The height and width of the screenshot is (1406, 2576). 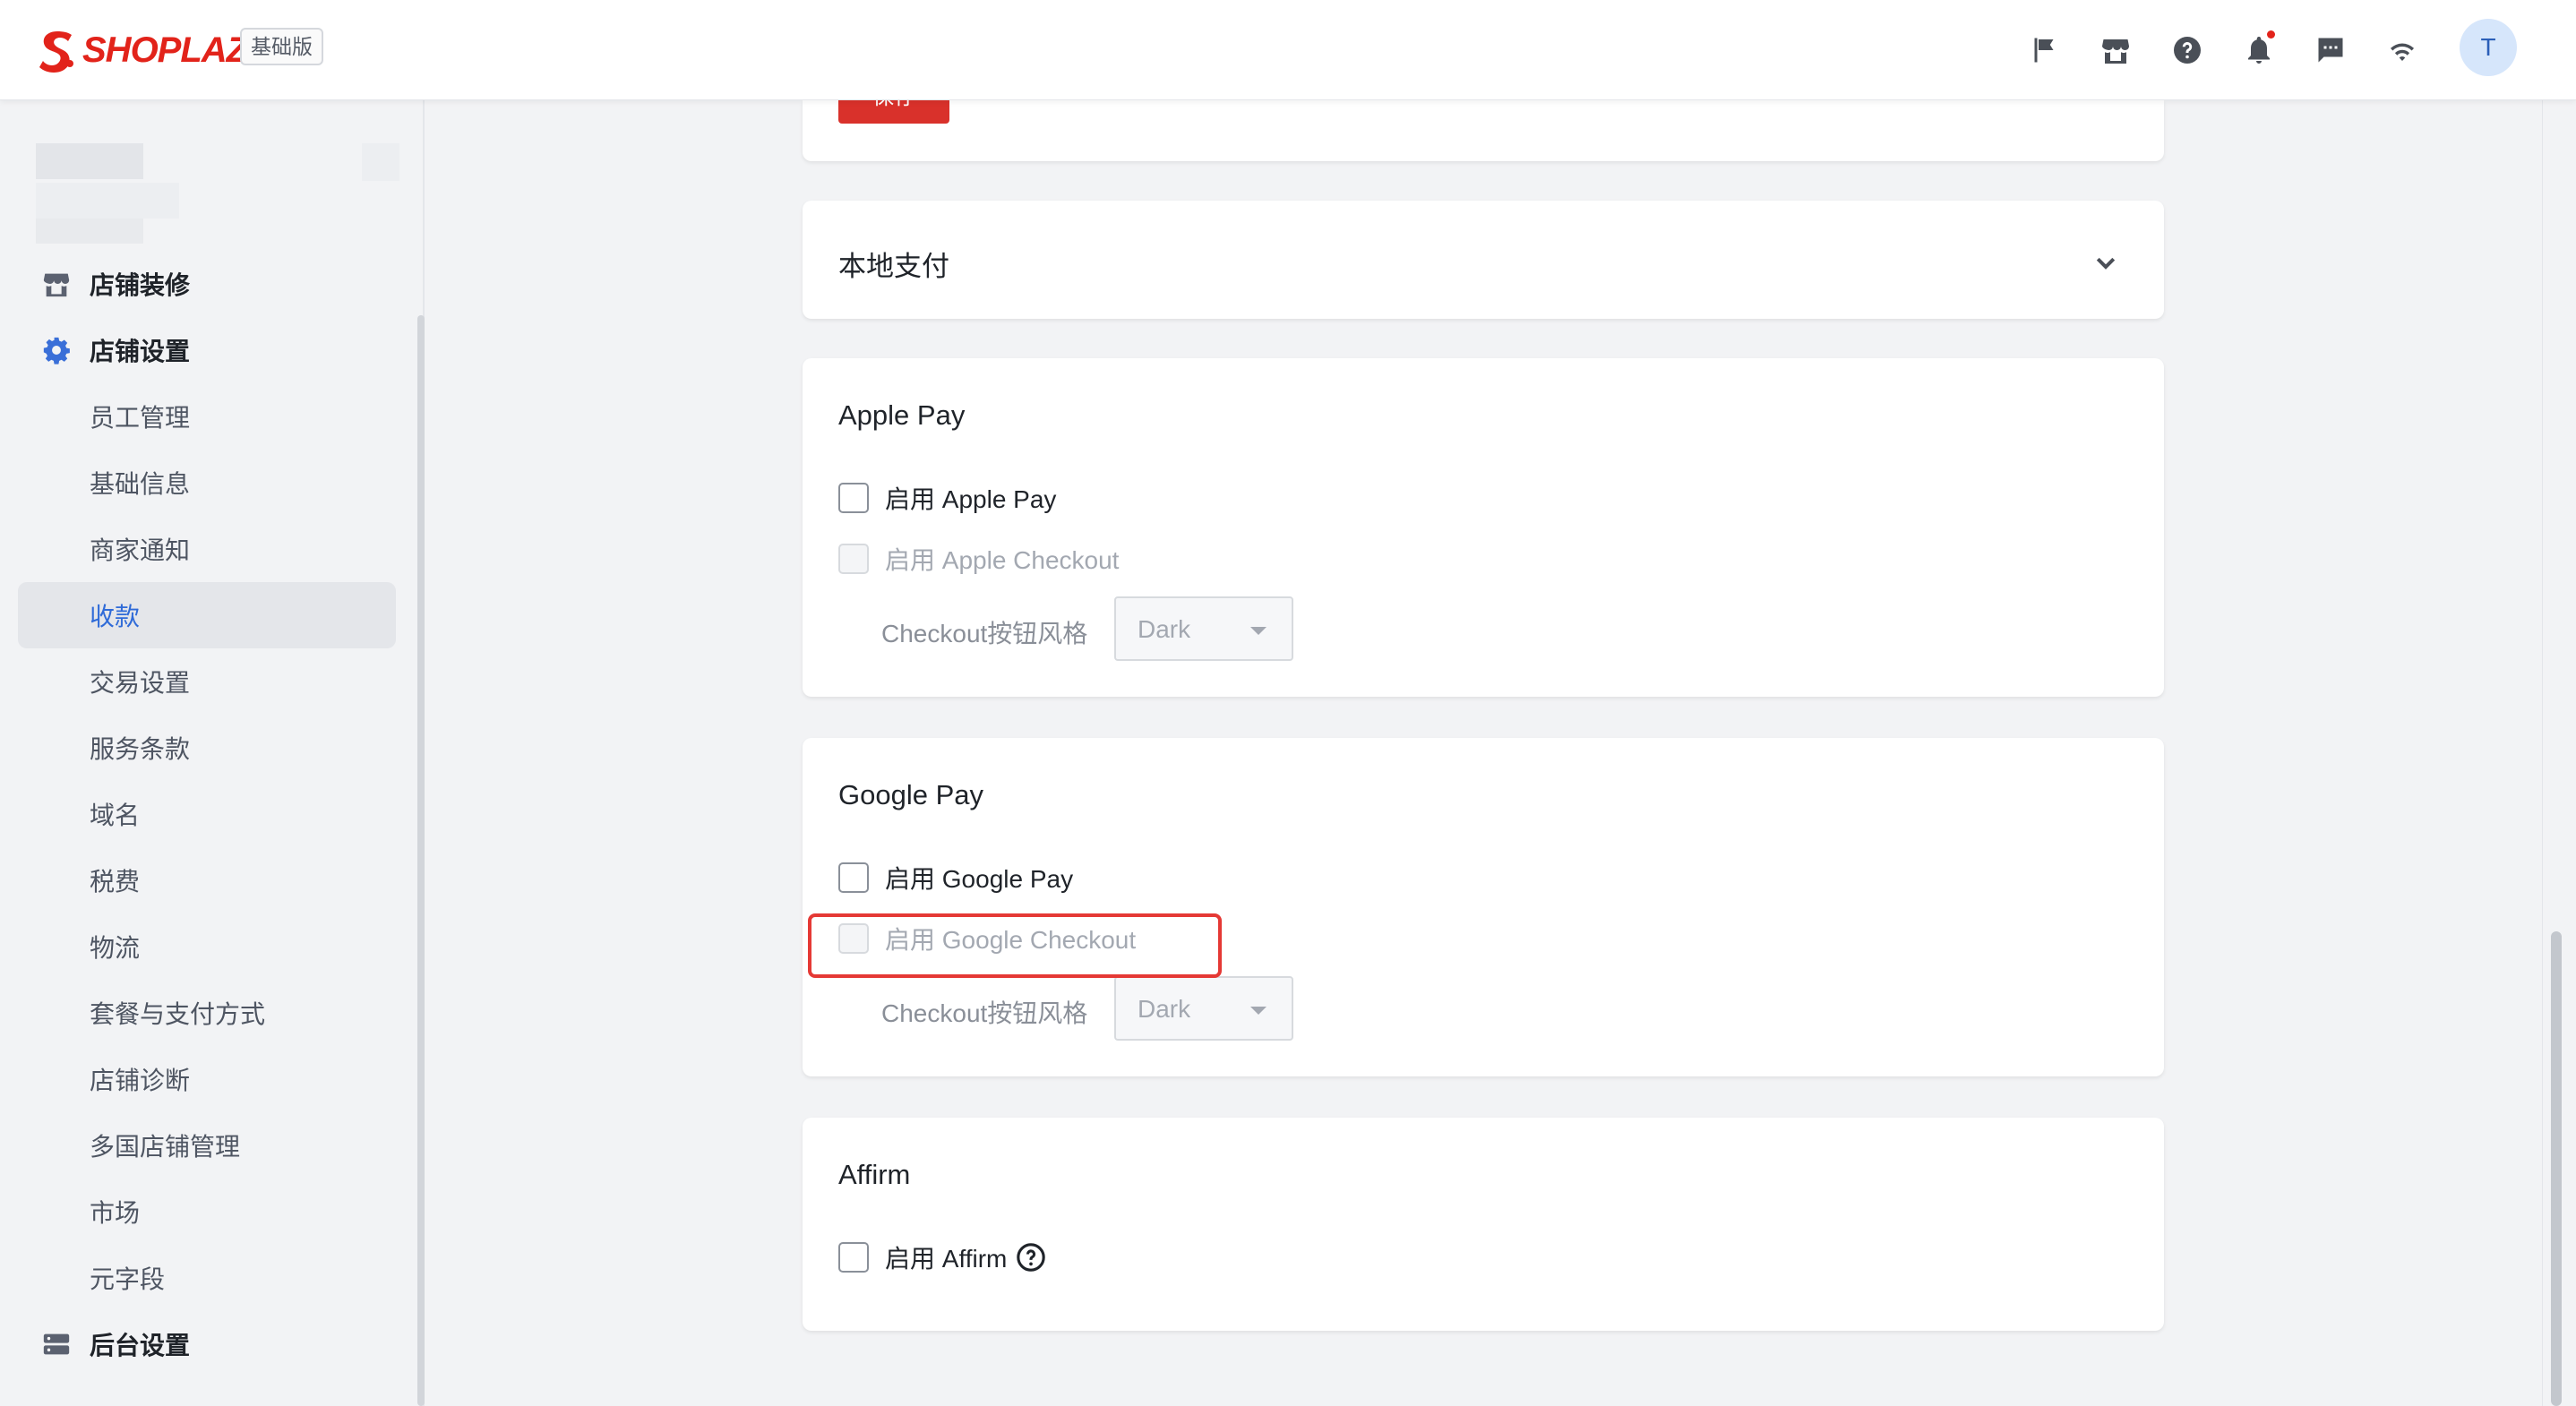 I want to click on sidebar-item-label: 税费, so click(x=115, y=882).